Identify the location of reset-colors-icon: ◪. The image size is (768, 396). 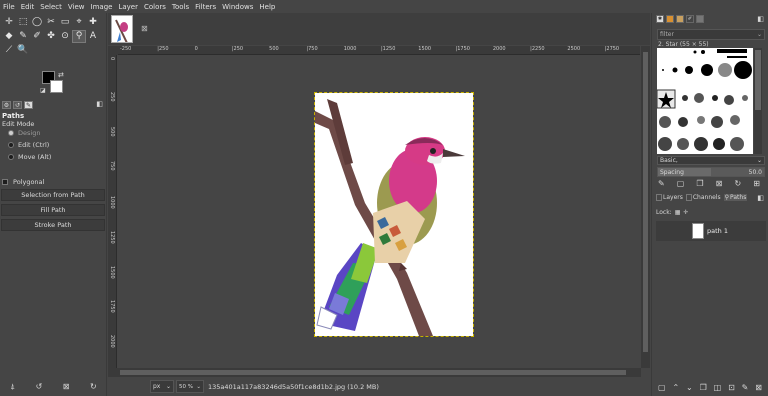
(43, 90).